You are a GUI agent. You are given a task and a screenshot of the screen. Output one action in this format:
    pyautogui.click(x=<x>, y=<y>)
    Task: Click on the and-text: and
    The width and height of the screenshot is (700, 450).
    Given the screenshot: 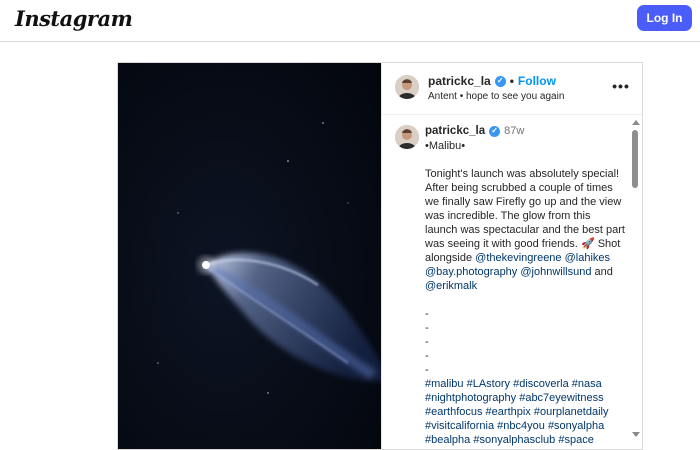 What is the action you would take?
    pyautogui.click(x=603, y=272)
    